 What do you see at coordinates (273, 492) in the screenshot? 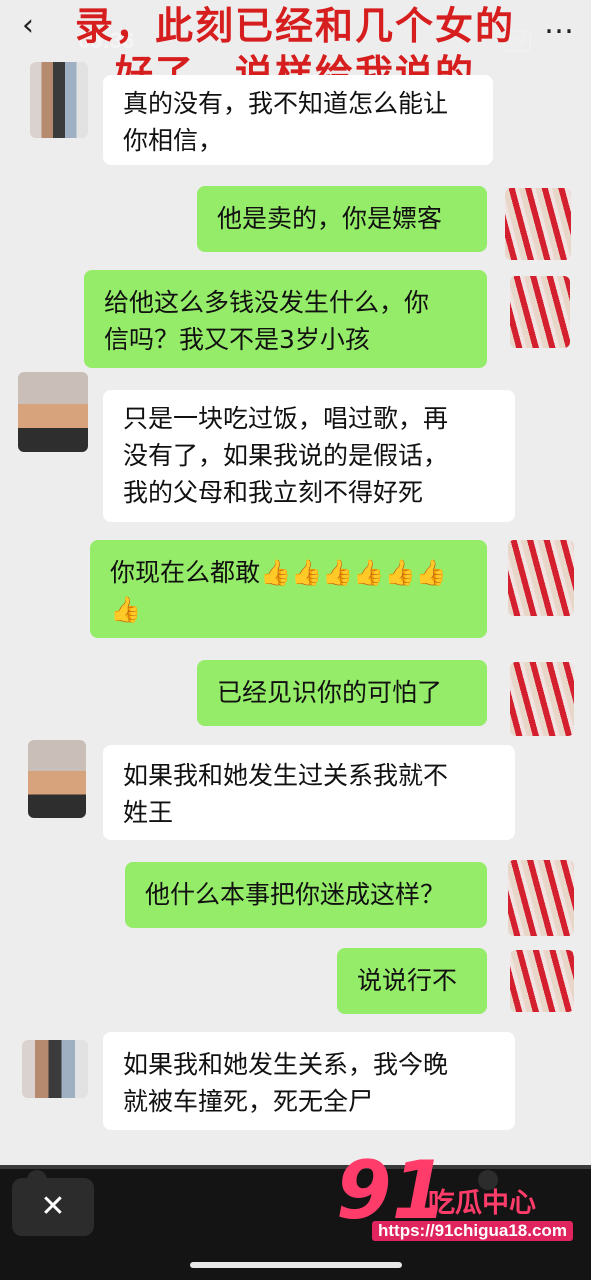
I see `message-line: 我的父母和我立刻不得好死` at bounding box center [273, 492].